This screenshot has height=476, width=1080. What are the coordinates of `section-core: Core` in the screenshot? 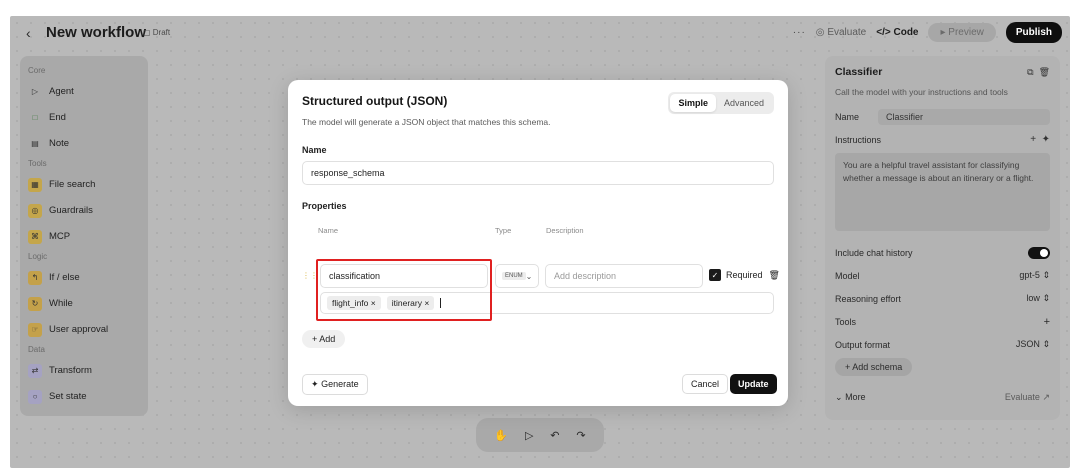 It's located at (37, 70).